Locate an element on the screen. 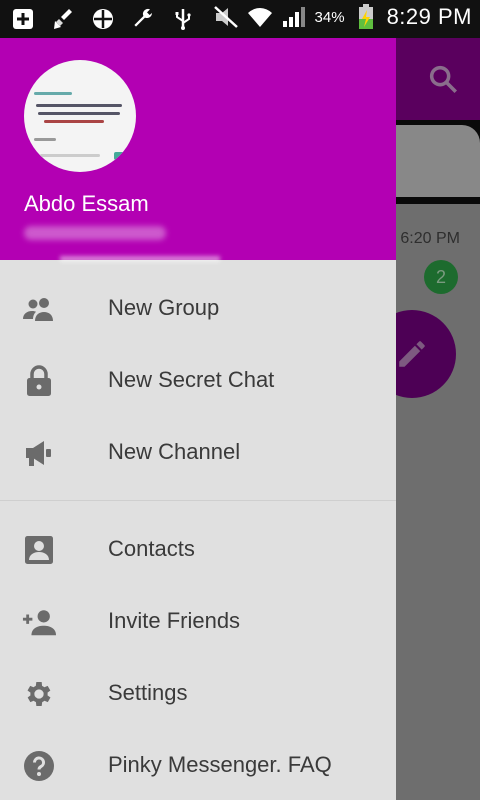  lock-icon is located at coordinates (39, 380).